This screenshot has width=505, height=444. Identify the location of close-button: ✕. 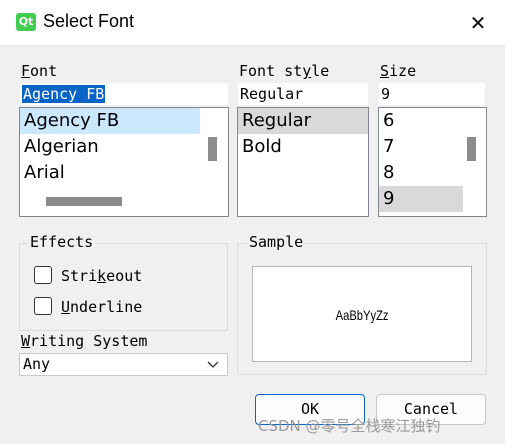
(478, 23).